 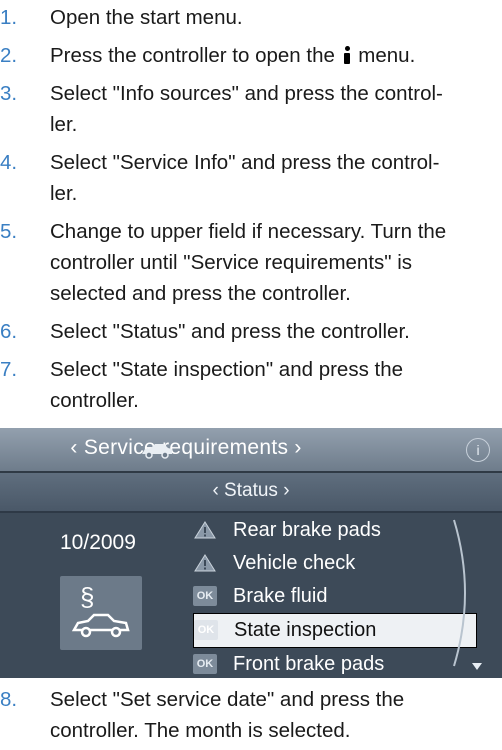 What do you see at coordinates (478, 450) in the screenshot?
I see `info-icon: i` at bounding box center [478, 450].